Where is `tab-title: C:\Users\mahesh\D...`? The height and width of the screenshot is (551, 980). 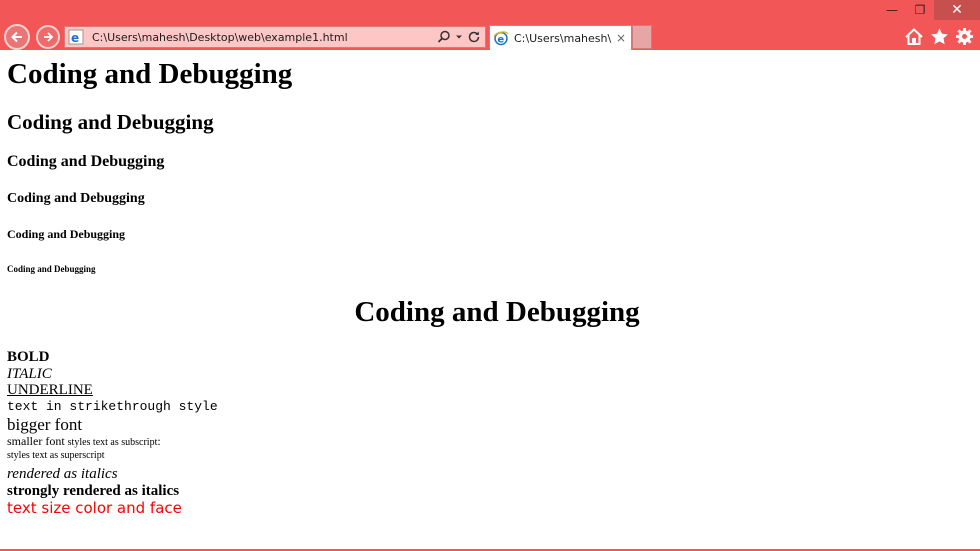
tab-title: C:\Users\mahesh\D... is located at coordinates (563, 38).